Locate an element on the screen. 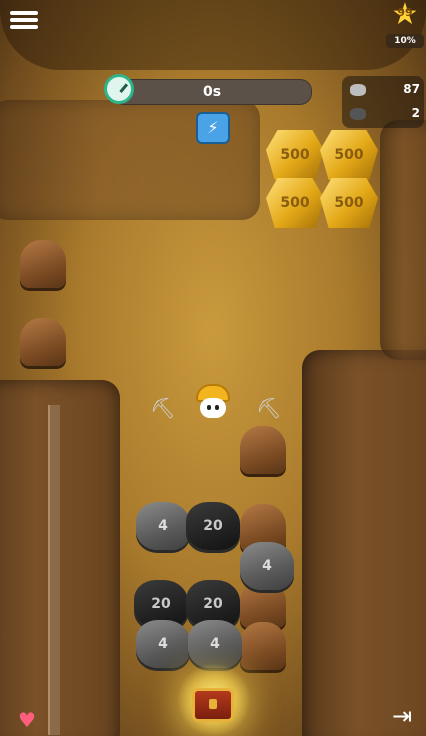 The image size is (426, 736). mine-rail is located at coordinates (54, 570).